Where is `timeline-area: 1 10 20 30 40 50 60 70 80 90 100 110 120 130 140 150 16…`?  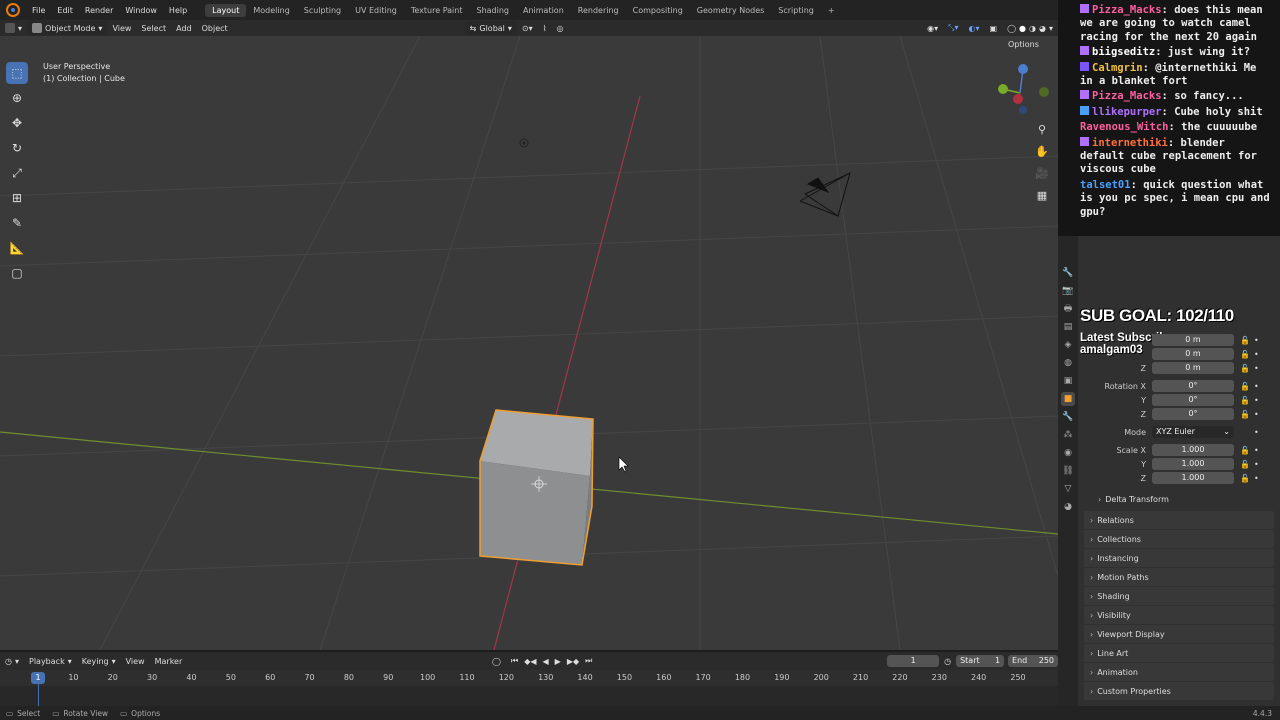
timeline-area: 1 10 20 30 40 50 60 70 80 90 100 110 120 130 140 150 16… is located at coordinates (529, 688).